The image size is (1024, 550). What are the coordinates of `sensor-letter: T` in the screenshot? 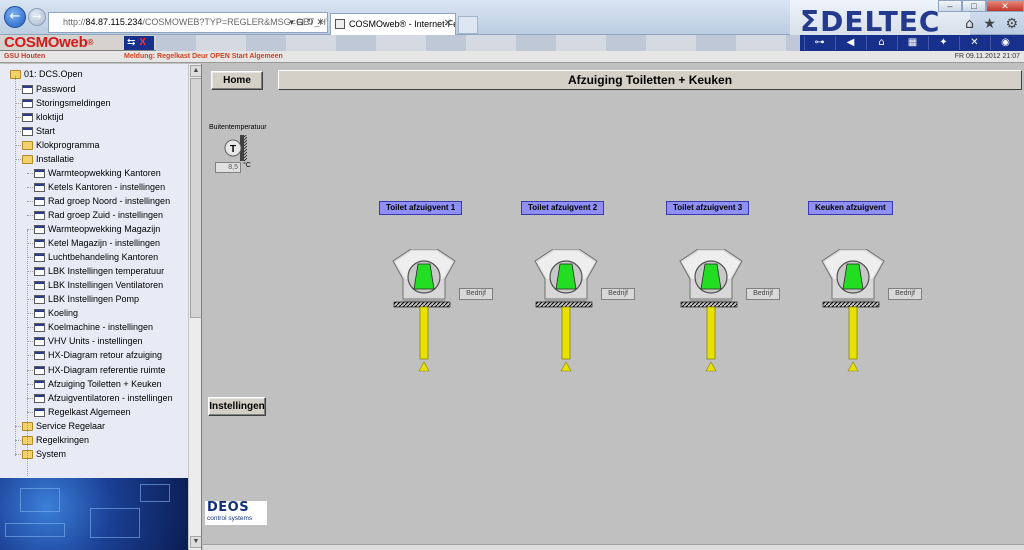 It's located at (233, 149).